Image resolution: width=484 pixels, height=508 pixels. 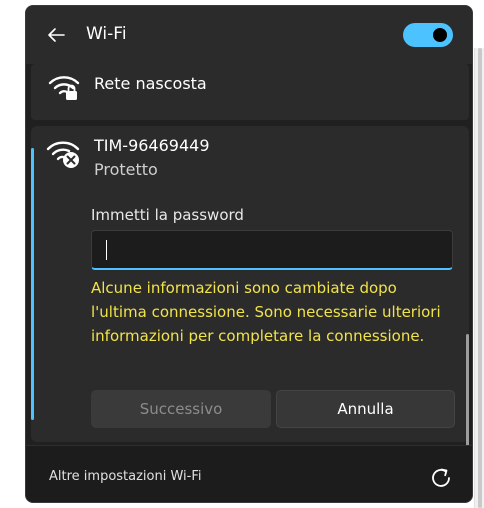 I want to click on toggle-knob, so click(x=440, y=35).